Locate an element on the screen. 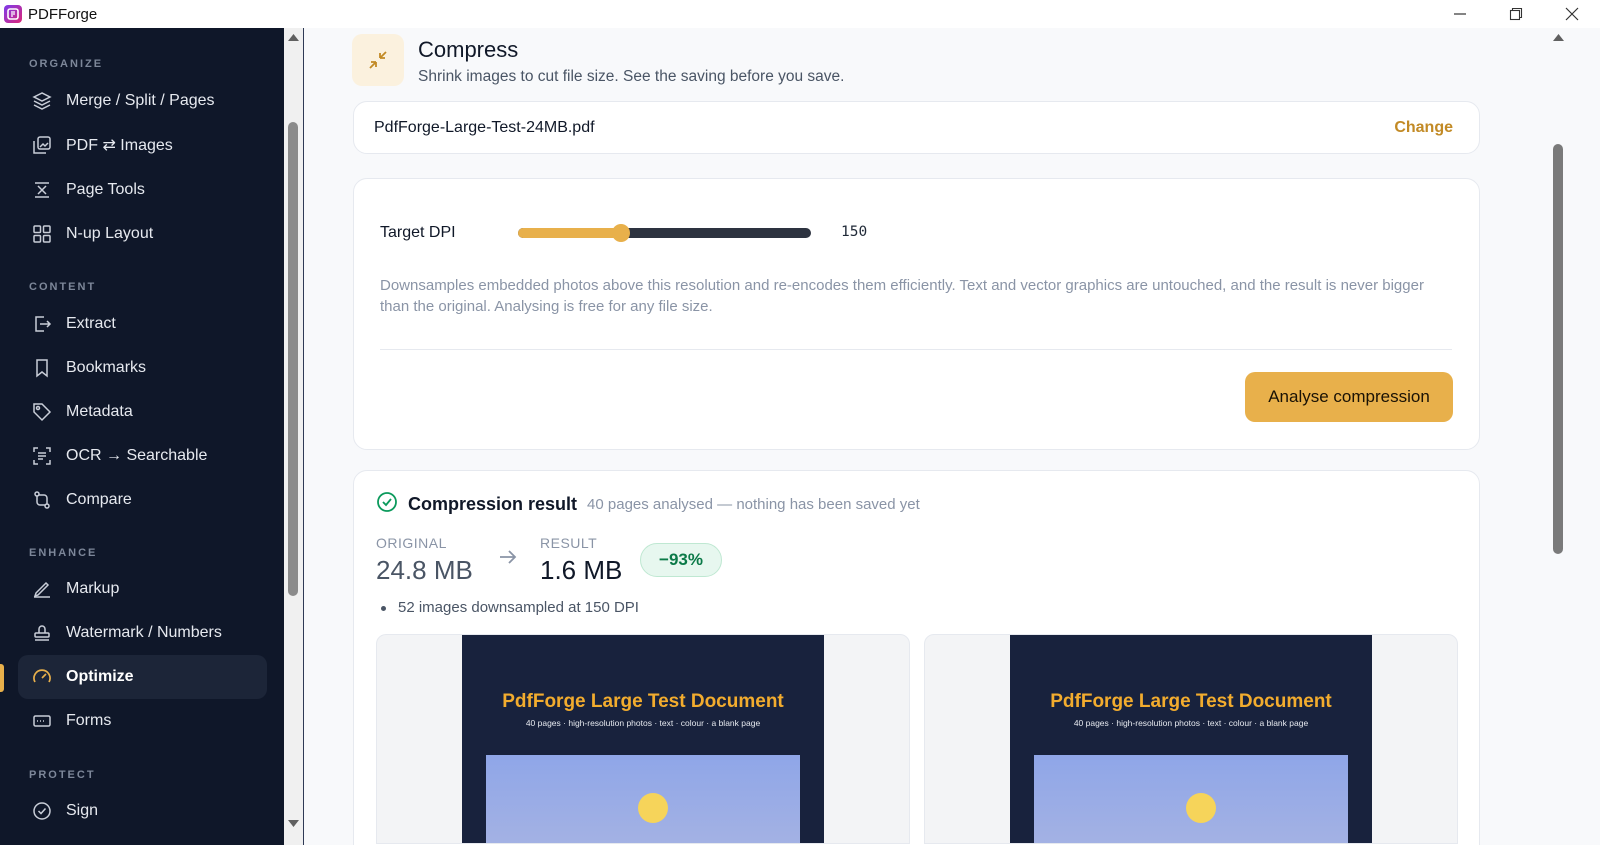  bullet-icon is located at coordinates (383, 608).